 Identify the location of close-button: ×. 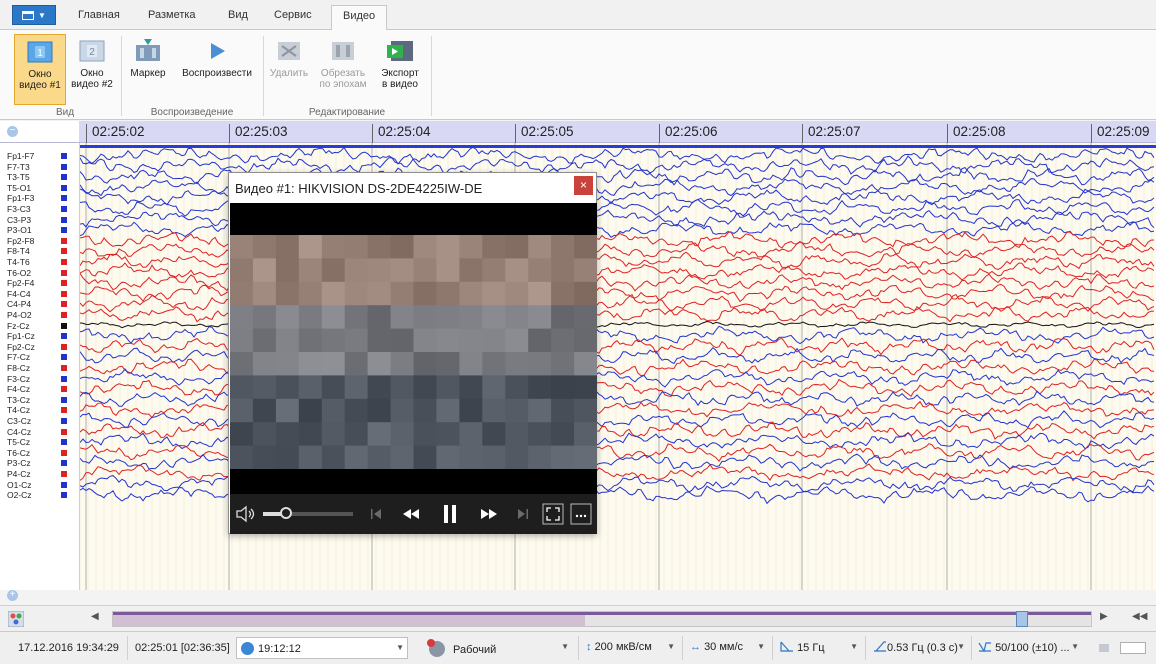
(583, 185).